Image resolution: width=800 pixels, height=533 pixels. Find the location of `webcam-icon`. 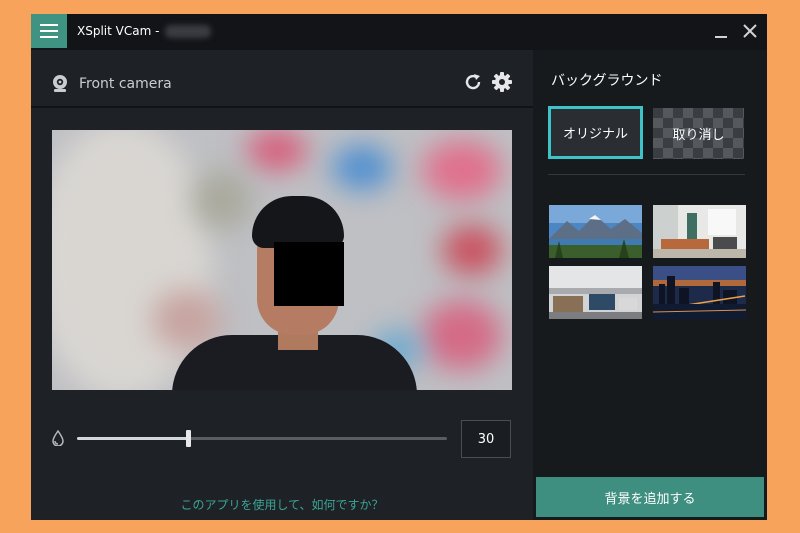

webcam-icon is located at coordinates (60, 83).